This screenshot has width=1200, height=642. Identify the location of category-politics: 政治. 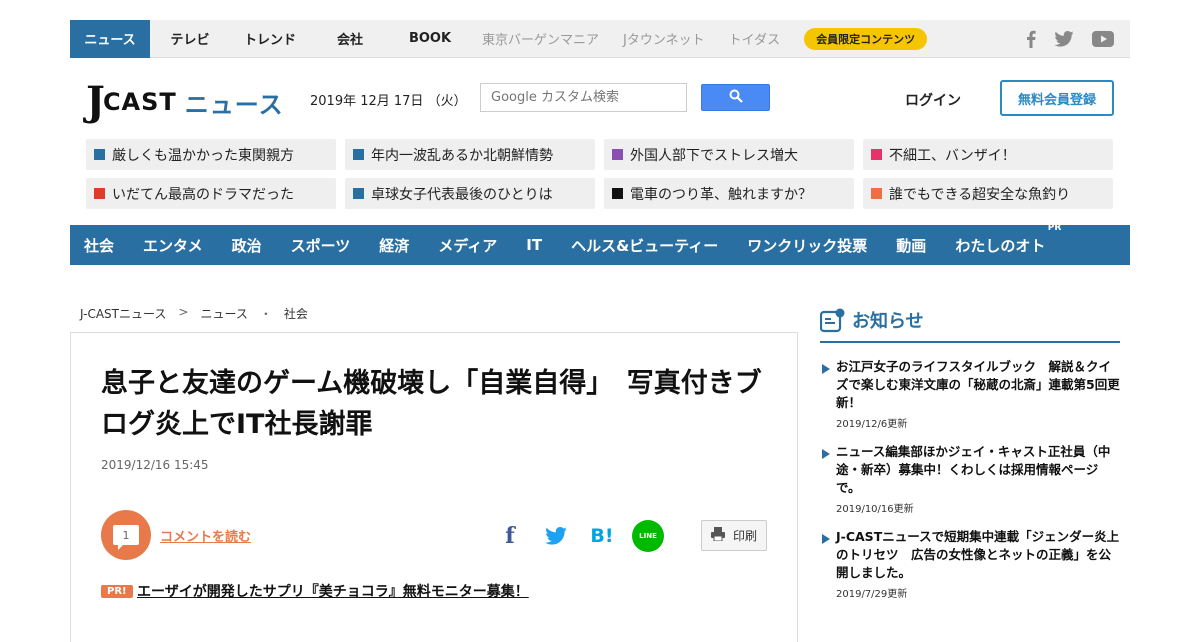
(247, 245).